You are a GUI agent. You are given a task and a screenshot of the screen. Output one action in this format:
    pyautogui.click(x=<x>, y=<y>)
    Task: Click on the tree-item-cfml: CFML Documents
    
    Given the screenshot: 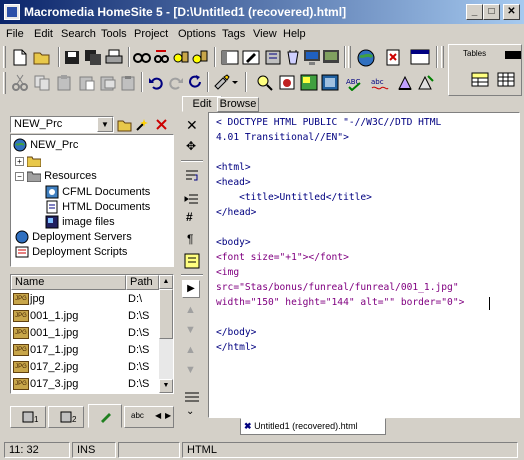 What is the action you would take?
    pyautogui.click(x=97, y=192)
    